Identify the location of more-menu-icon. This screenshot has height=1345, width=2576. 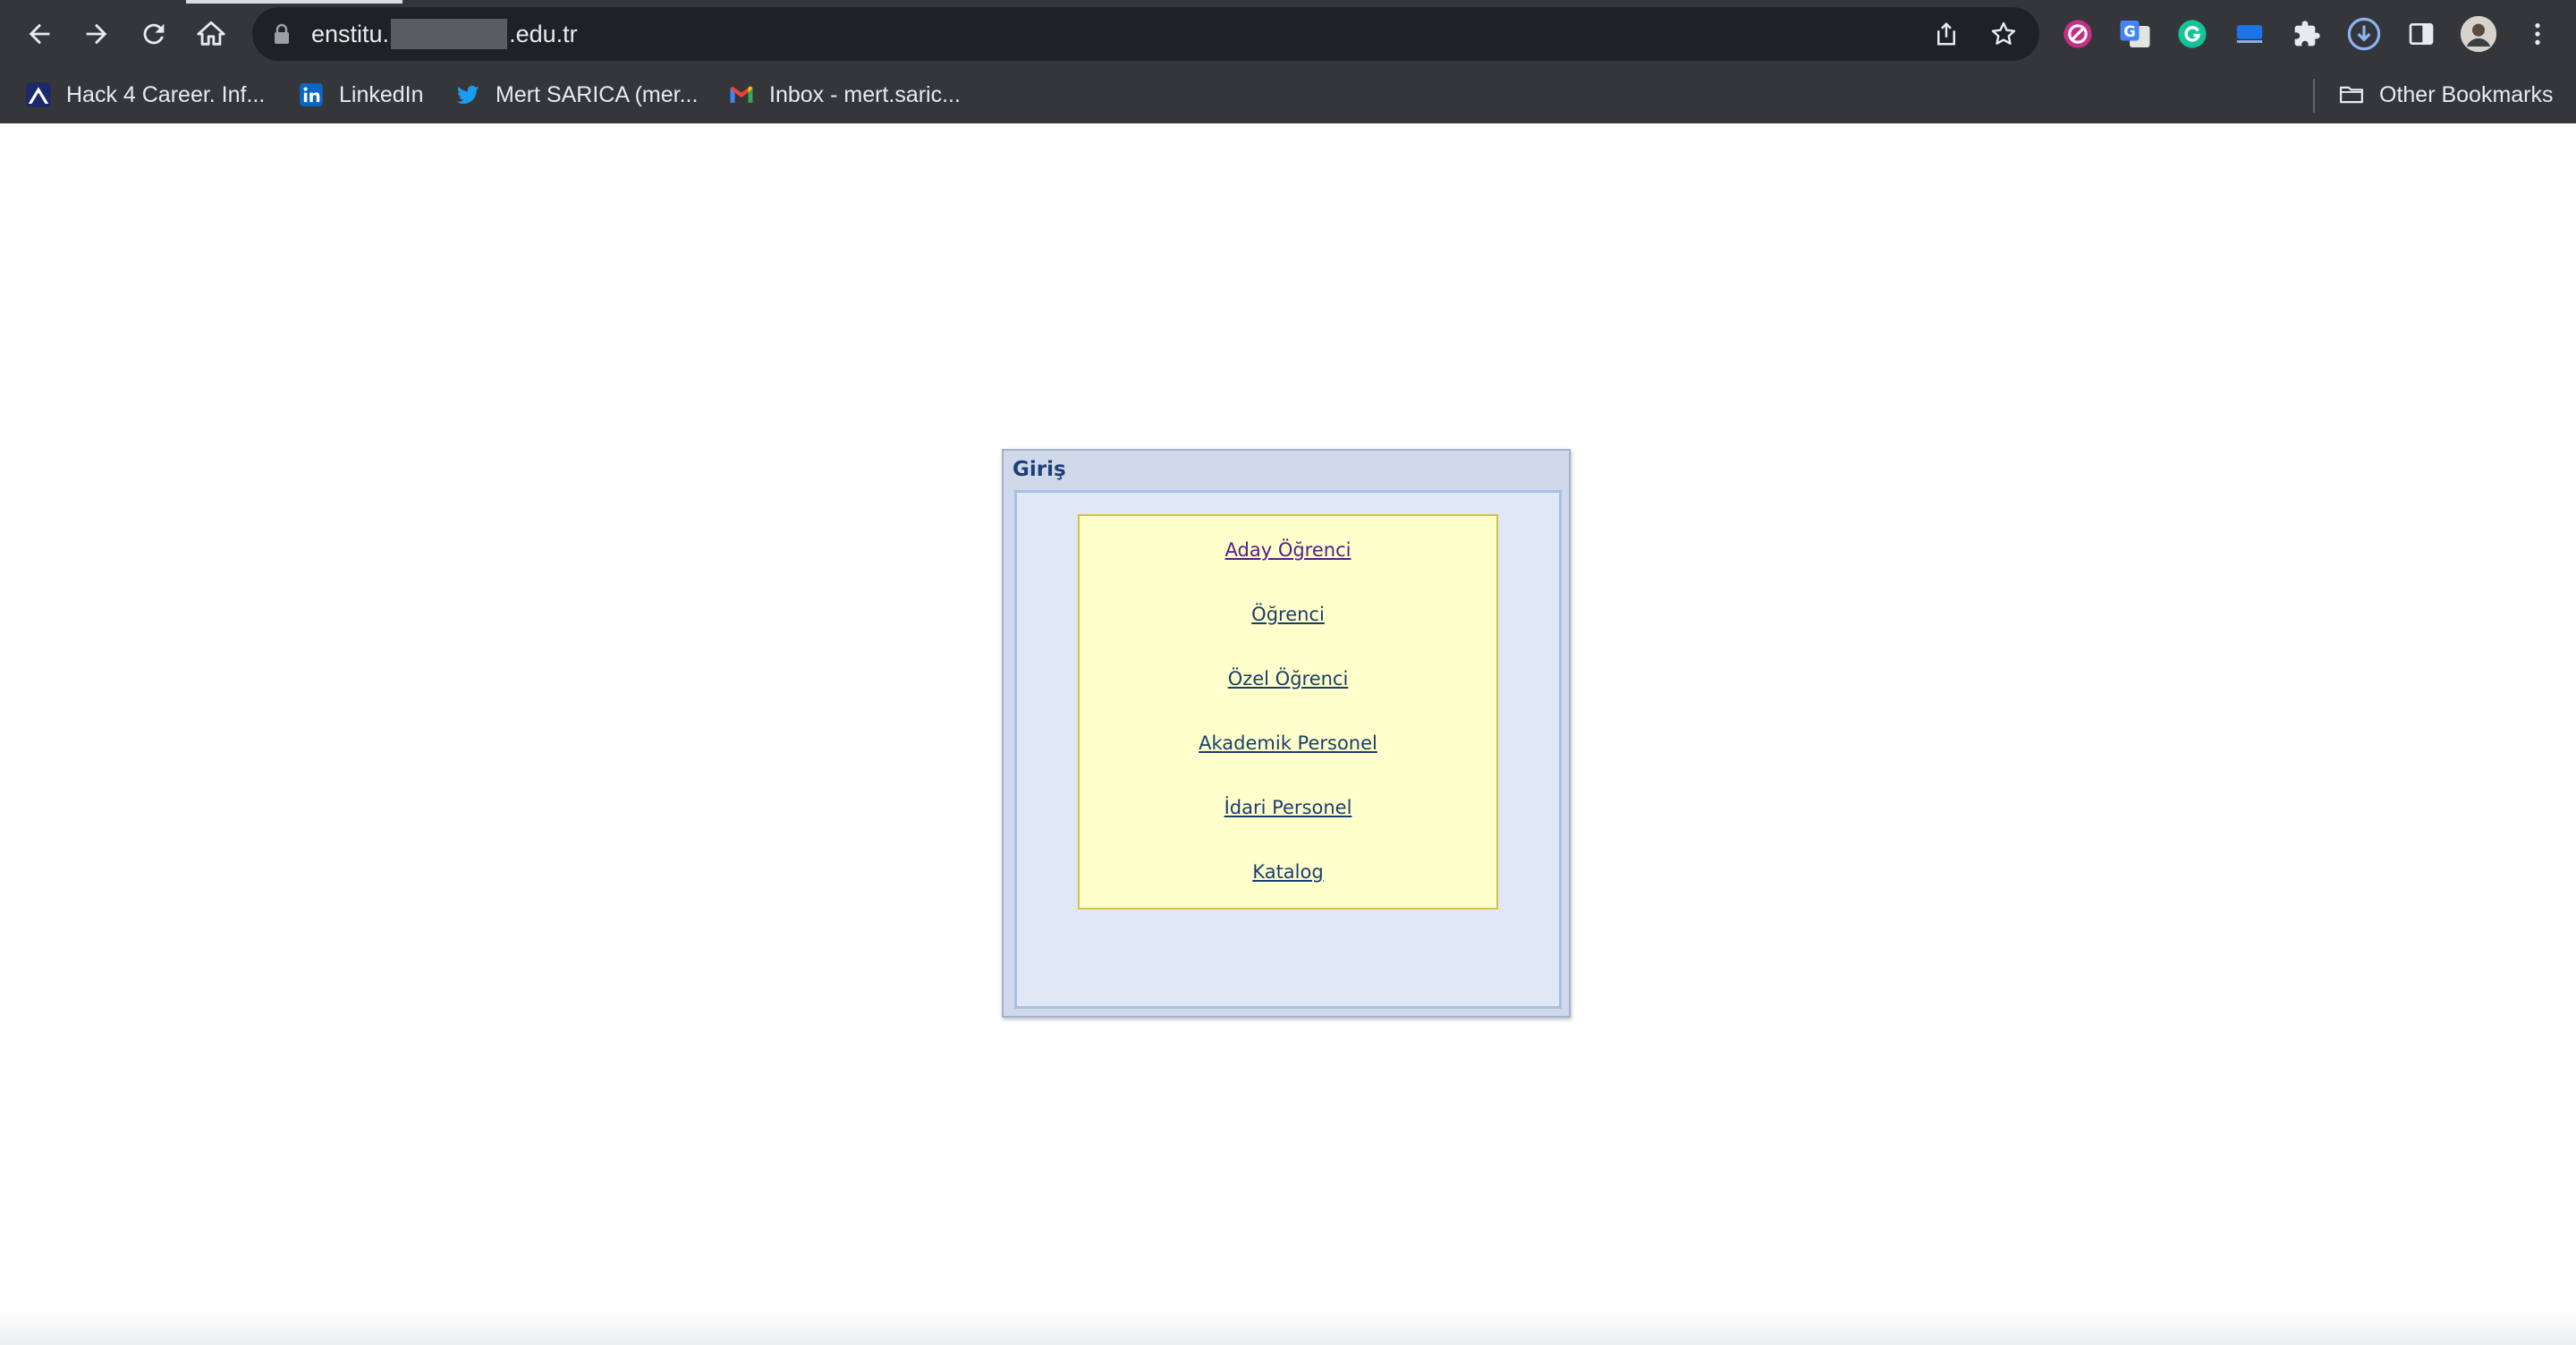
(2537, 34).